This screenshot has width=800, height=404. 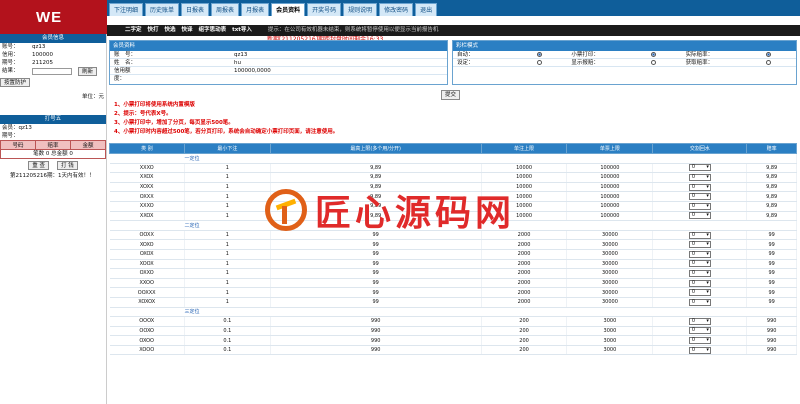 What do you see at coordinates (126, 9) in the screenshot?
I see `nav-0: 下注明细` at bounding box center [126, 9].